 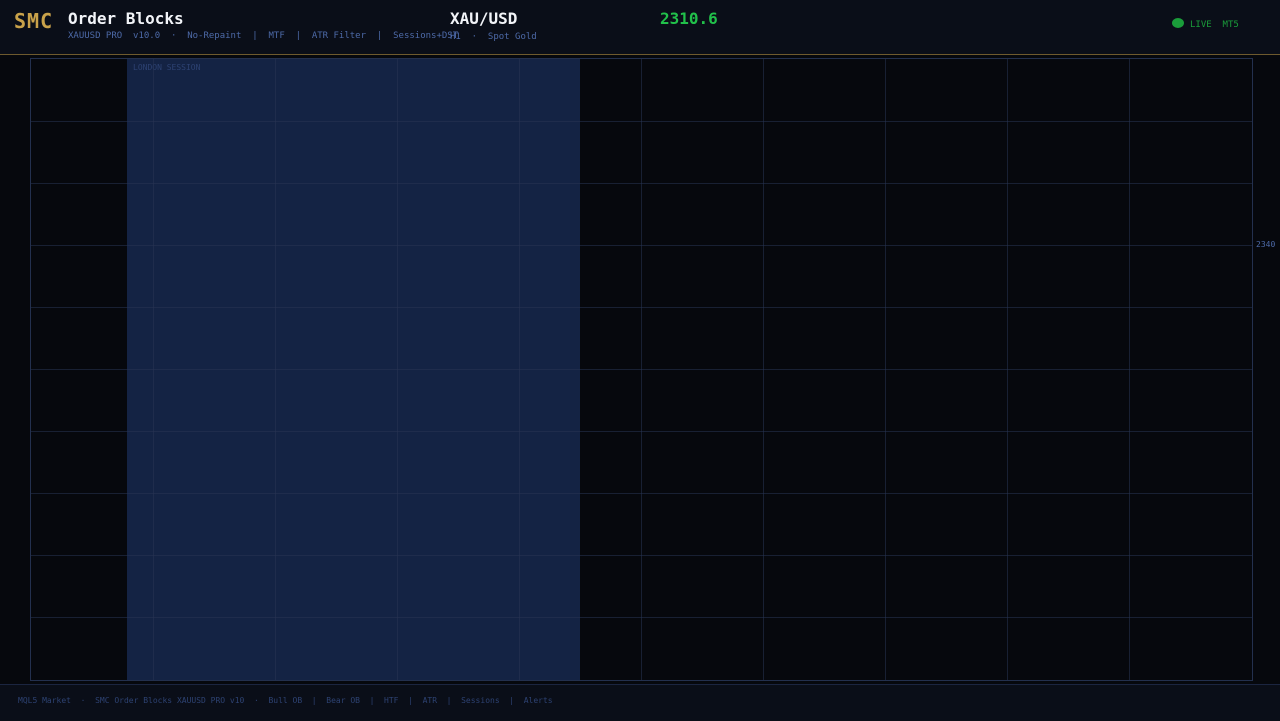 I want to click on product-title: Order Blocks, so click(x=126, y=18).